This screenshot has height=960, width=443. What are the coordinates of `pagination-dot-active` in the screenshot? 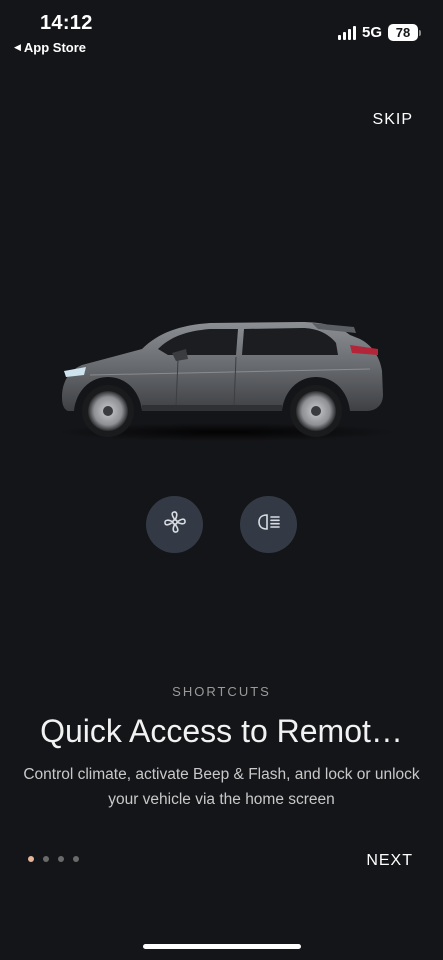 It's located at (31, 859).